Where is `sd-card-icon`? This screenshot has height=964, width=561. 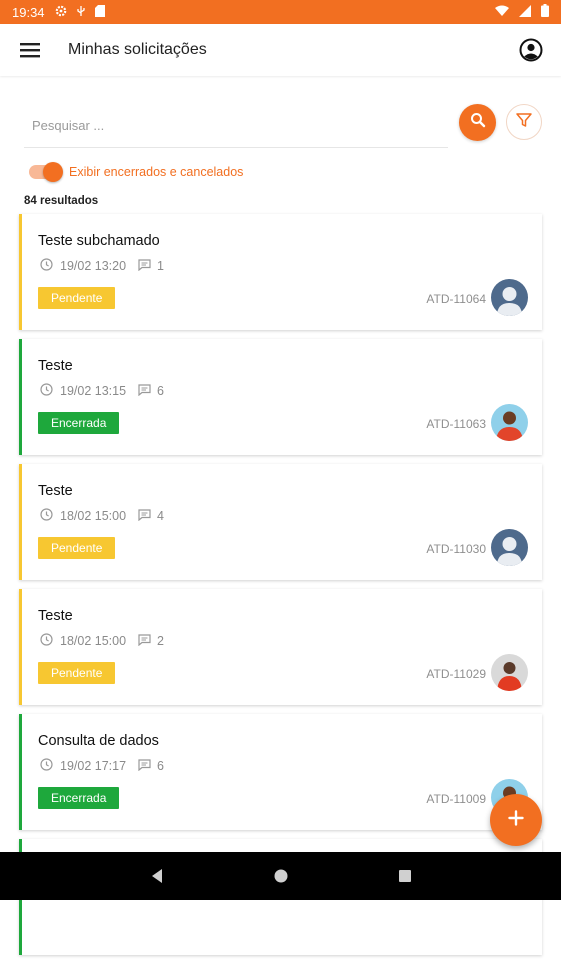 sd-card-icon is located at coordinates (99, 12).